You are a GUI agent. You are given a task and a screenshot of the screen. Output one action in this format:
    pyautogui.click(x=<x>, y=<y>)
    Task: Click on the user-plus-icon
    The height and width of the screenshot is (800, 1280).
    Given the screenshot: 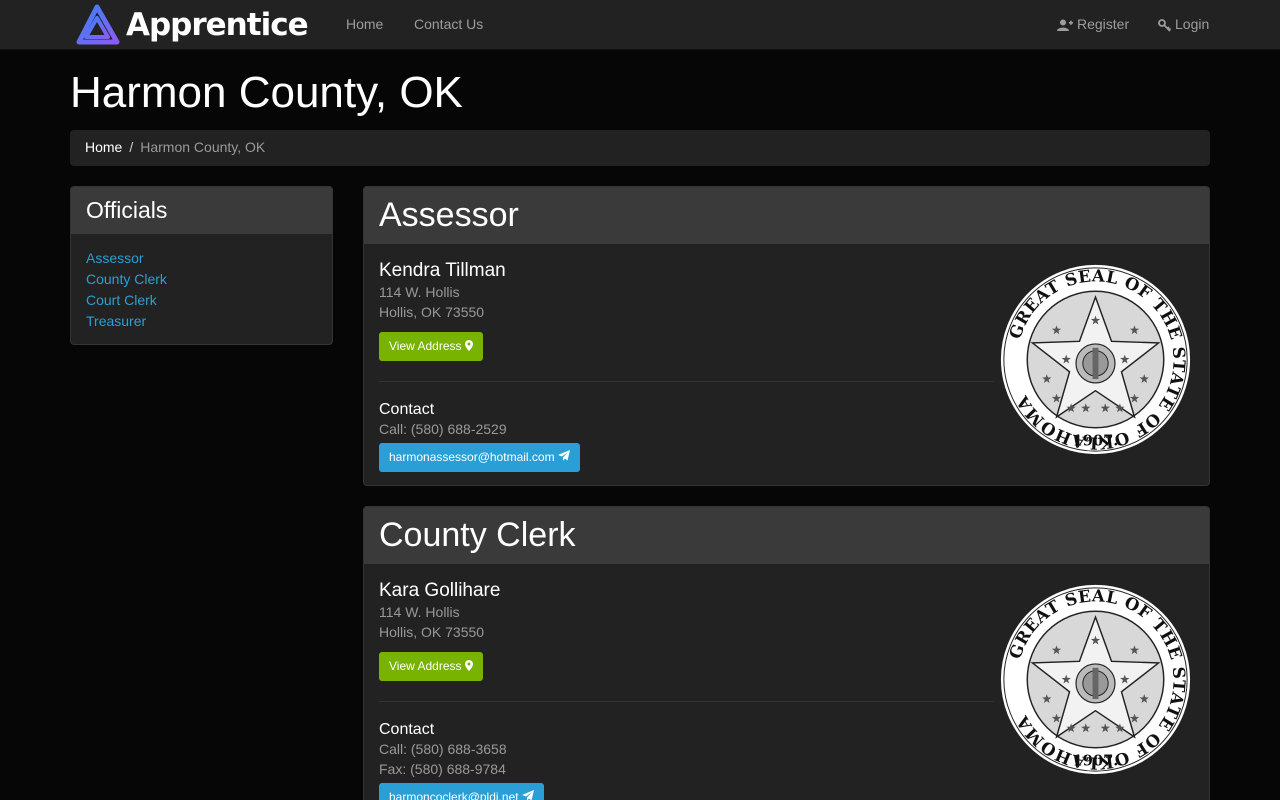 What is the action you would take?
    pyautogui.click(x=1065, y=25)
    